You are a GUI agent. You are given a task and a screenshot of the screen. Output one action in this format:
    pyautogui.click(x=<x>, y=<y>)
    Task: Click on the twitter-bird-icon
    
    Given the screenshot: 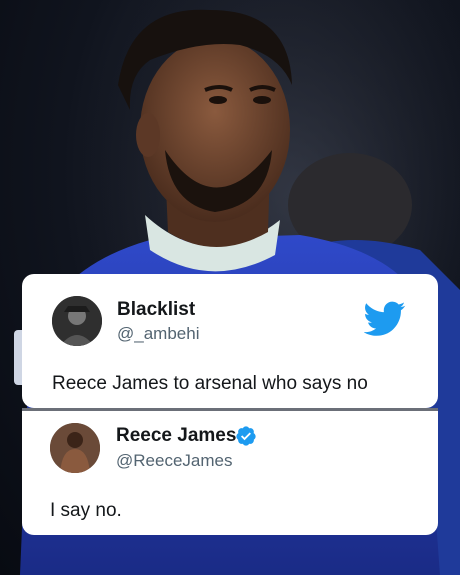 What is the action you would take?
    pyautogui.click(x=385, y=318)
    